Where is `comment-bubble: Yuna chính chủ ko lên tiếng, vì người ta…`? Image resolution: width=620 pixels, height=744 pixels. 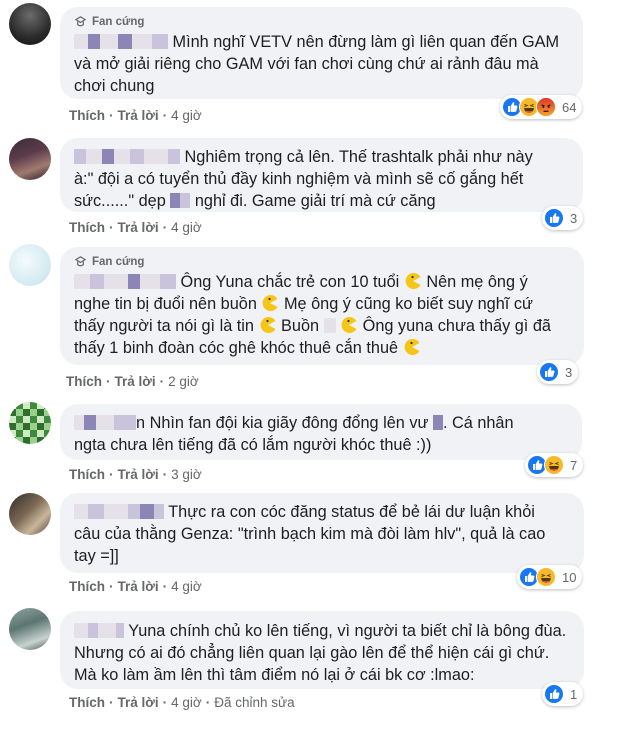 comment-bubble: Yuna chính chủ ko lên tiếng, vì người ta… is located at coordinates (322, 650).